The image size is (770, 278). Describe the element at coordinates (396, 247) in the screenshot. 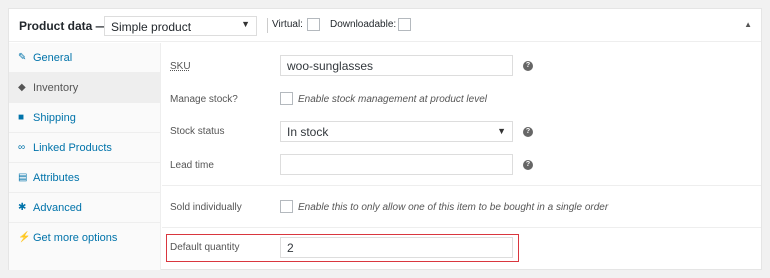

I see `default-quantity-input: 2` at that location.